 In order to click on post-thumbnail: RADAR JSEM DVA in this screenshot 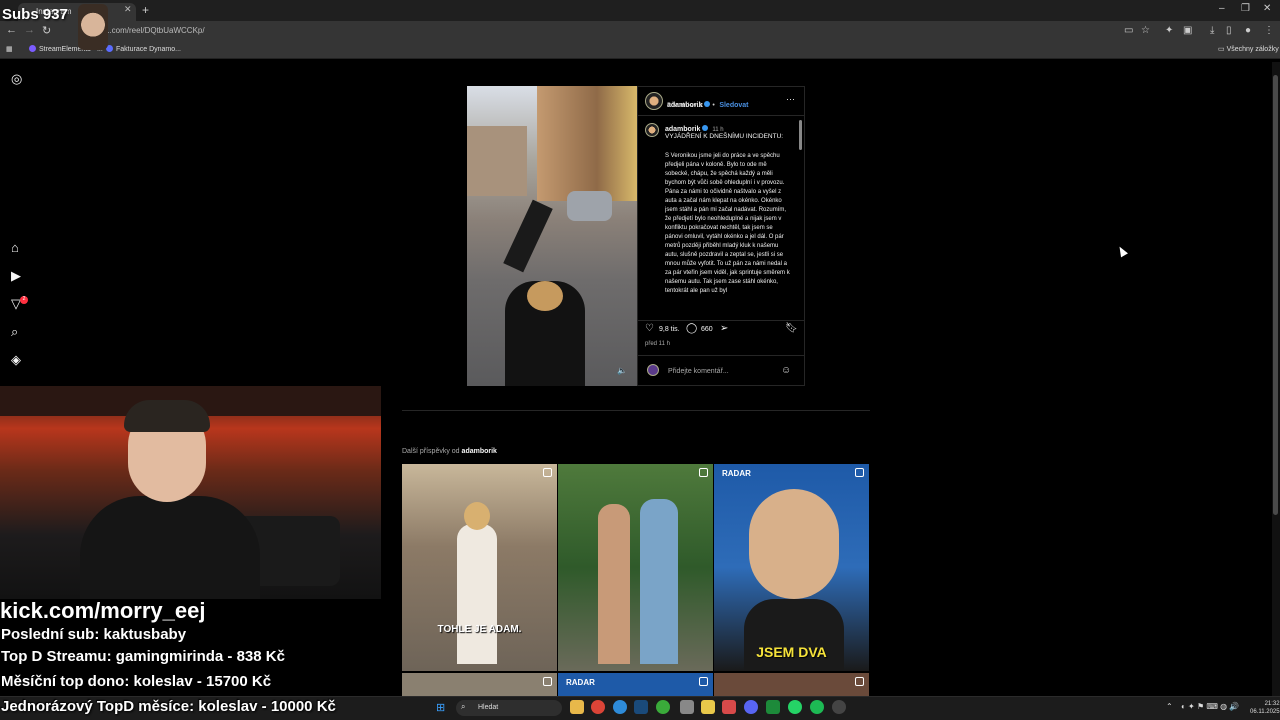, I will do `click(791, 567)`.